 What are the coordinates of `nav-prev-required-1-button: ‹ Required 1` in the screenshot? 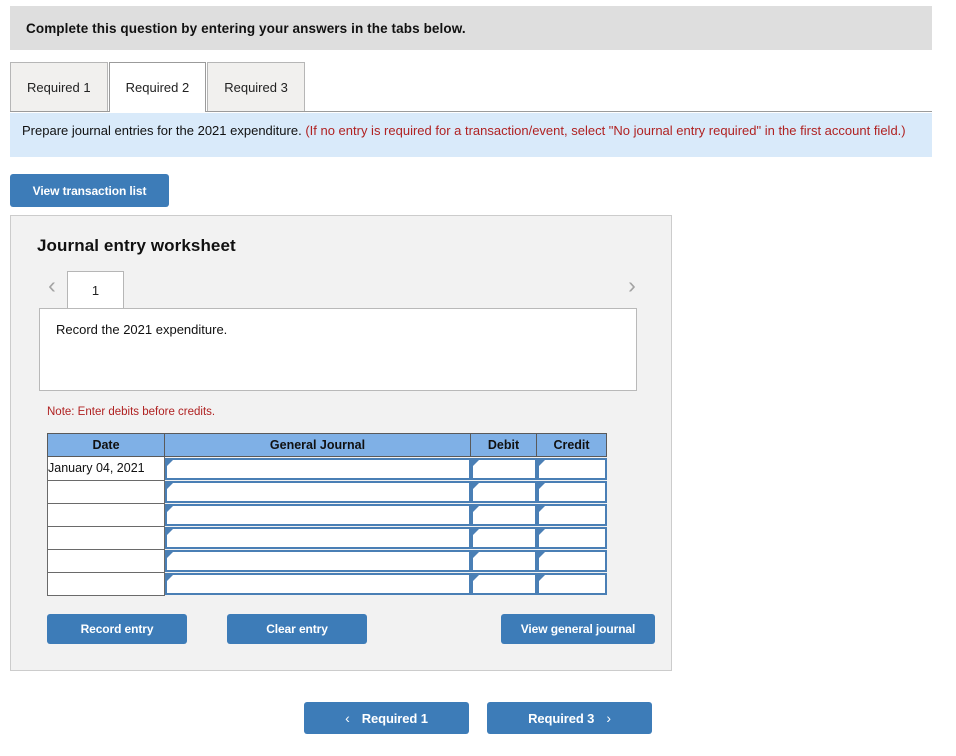 It's located at (386, 718).